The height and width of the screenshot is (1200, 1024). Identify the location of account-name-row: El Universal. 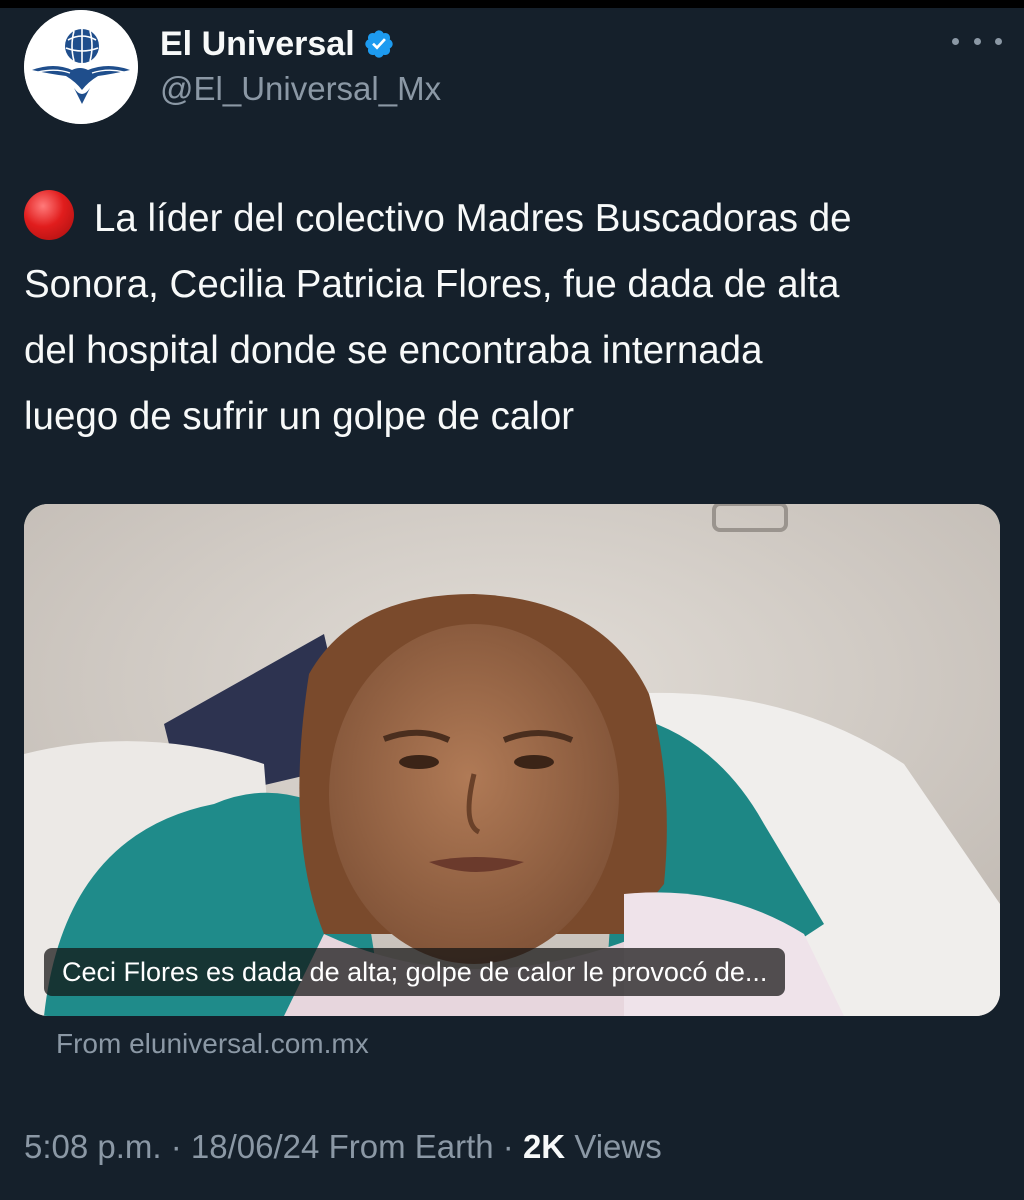
(277, 44).